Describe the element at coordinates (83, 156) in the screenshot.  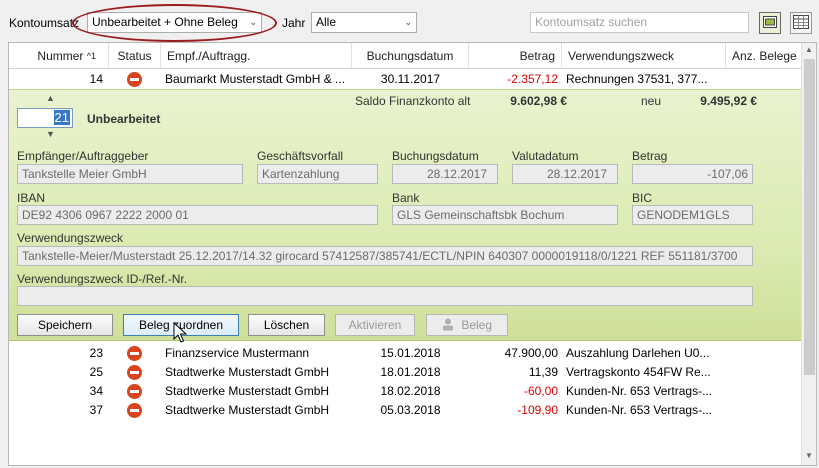
I see `empfaenger-label: Empfänger/Auftraggeber` at that location.